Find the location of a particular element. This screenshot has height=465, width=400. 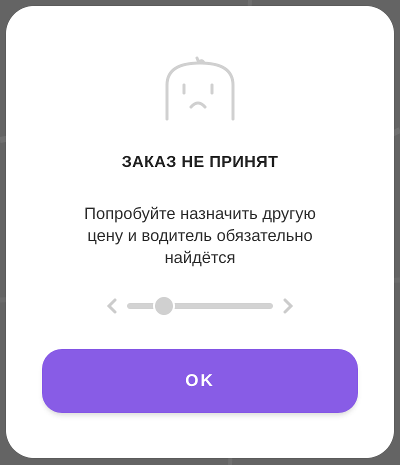

sad-face-icon is located at coordinates (200, 88).